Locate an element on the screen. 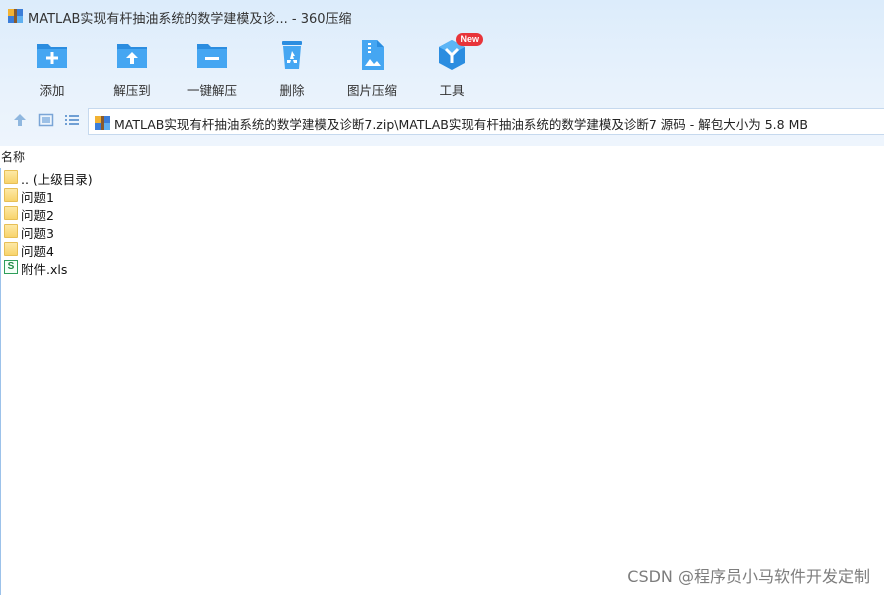 The image size is (884, 595). one-click-extract-label: 一键解压 is located at coordinates (211, 90).